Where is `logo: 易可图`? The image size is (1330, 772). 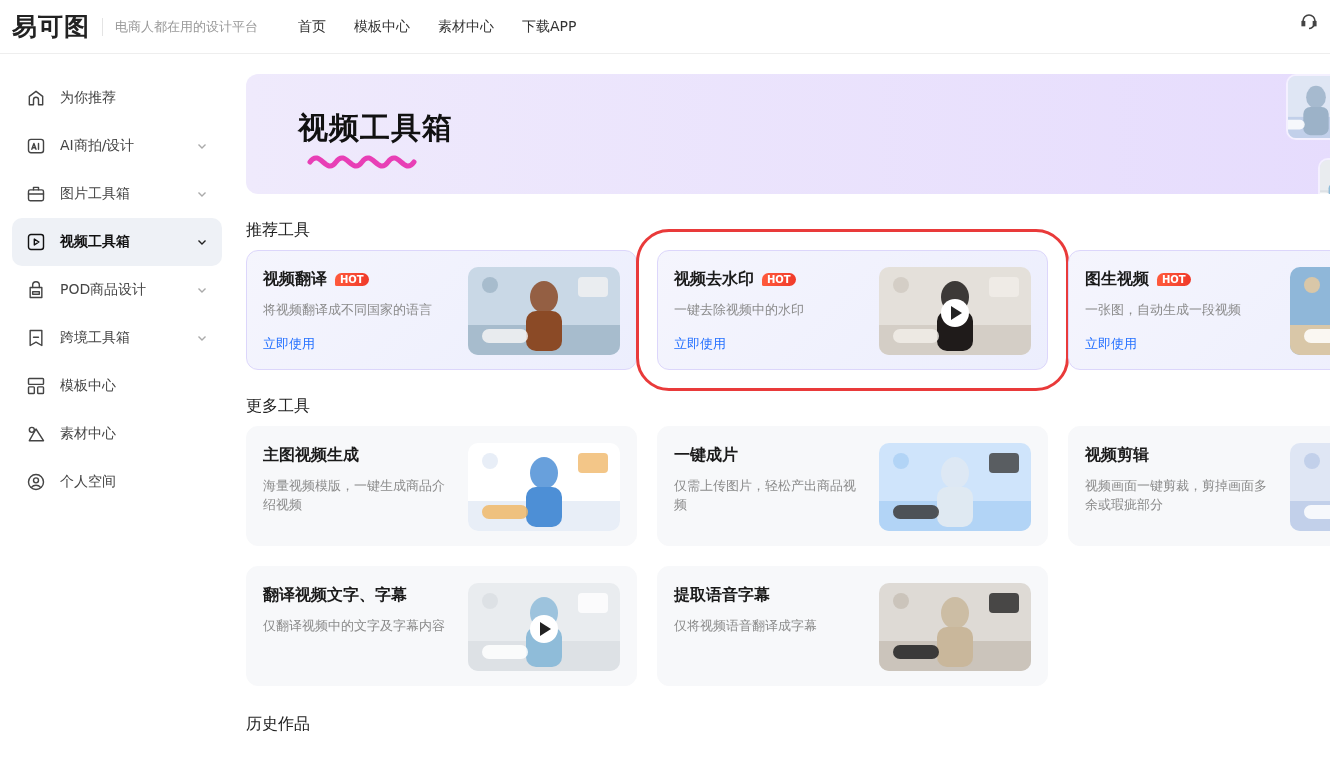 logo: 易可图 is located at coordinates (51, 26).